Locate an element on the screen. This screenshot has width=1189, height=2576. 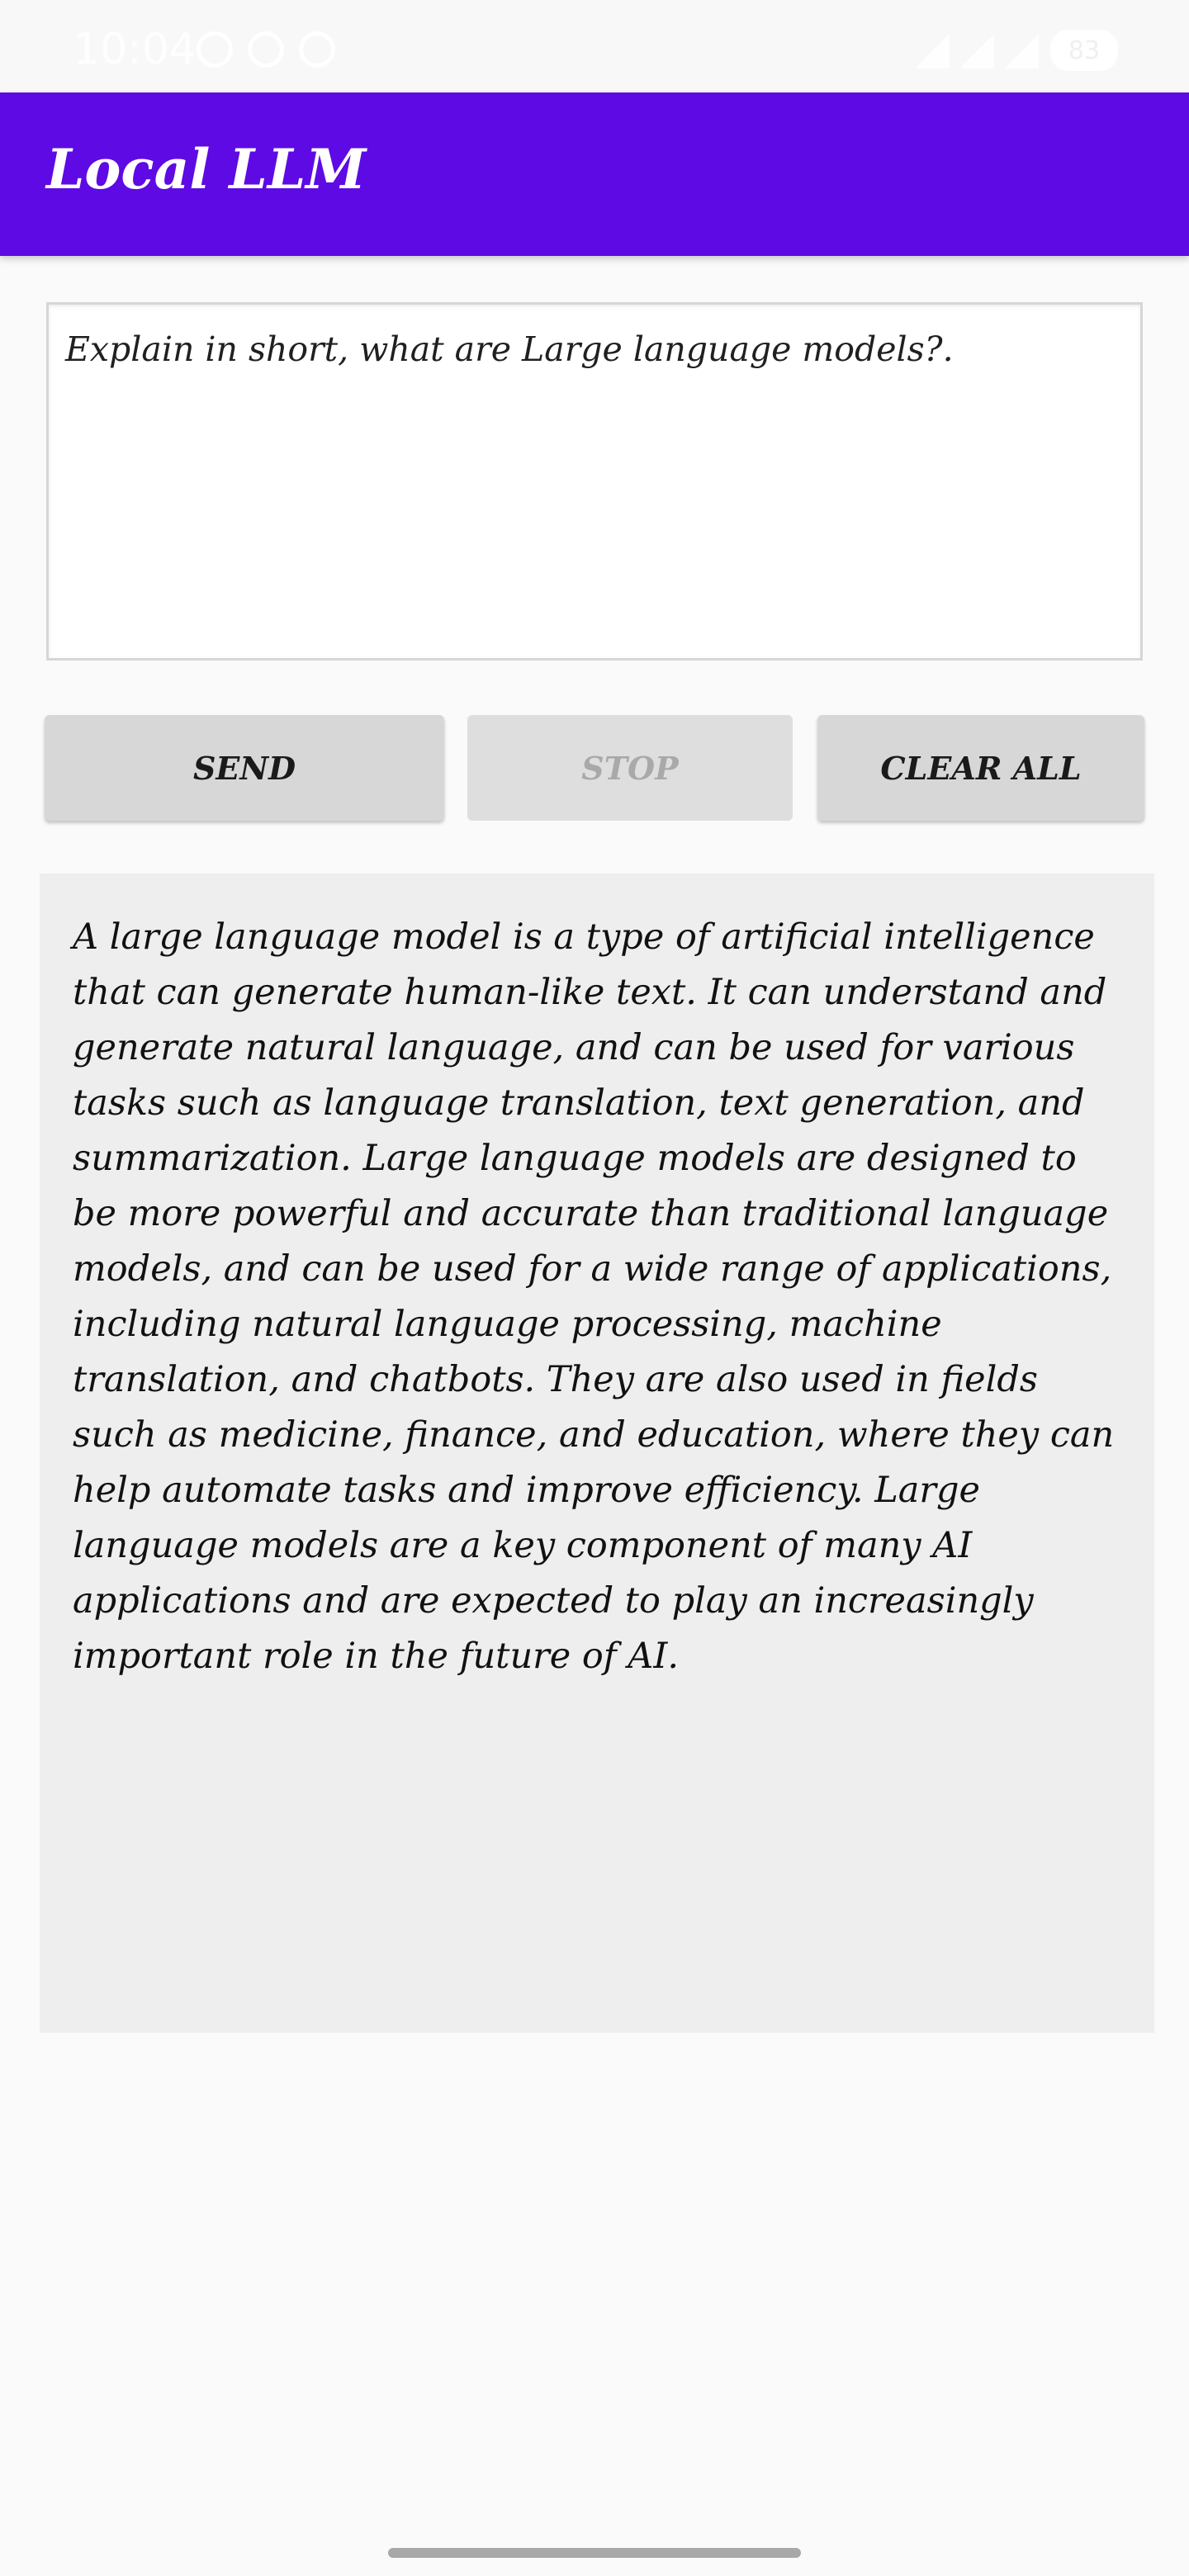
home-indicator is located at coordinates (594, 2553).